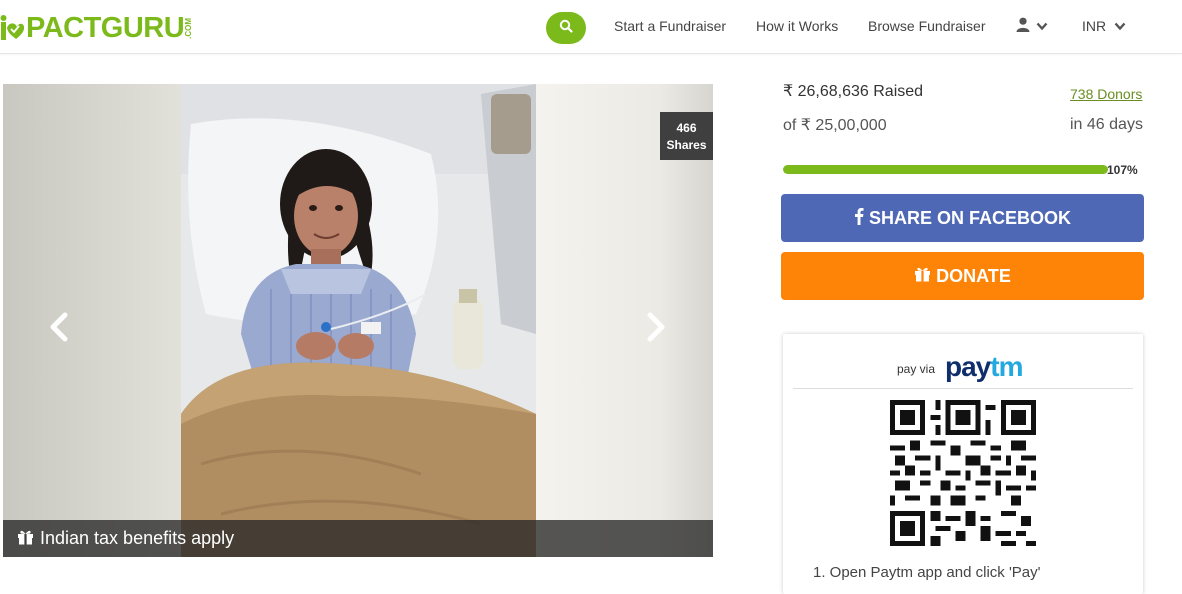  I want to click on donors-link: 738 Donors, so click(1106, 94).